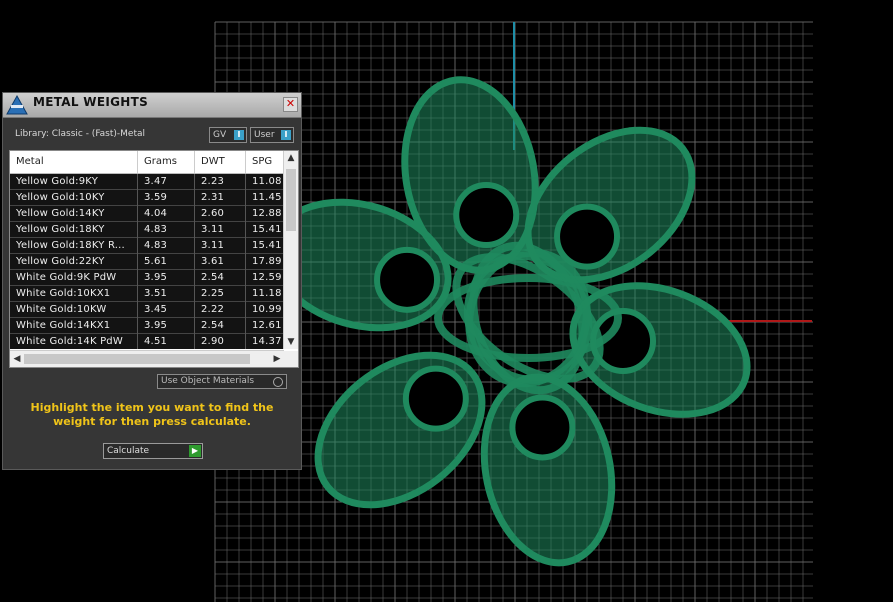  Describe the element at coordinates (74, 326) in the screenshot. I see `metal-cell: White Gold:14KX1` at that location.